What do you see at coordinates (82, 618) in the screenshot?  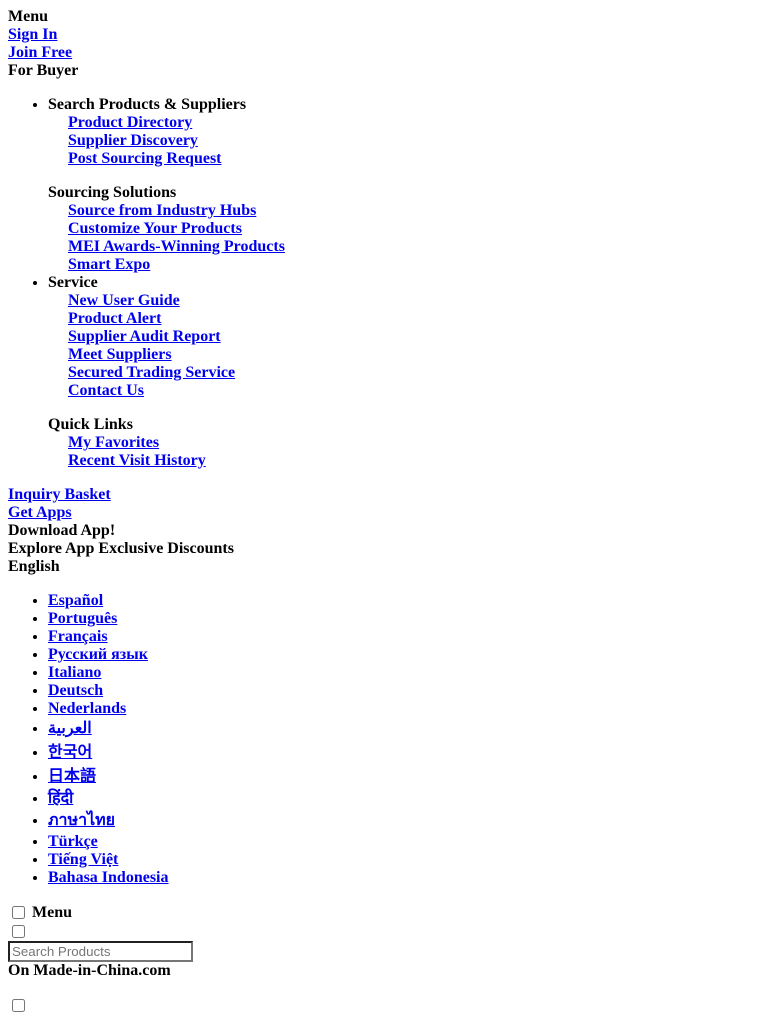 I see `language-link: Português` at bounding box center [82, 618].